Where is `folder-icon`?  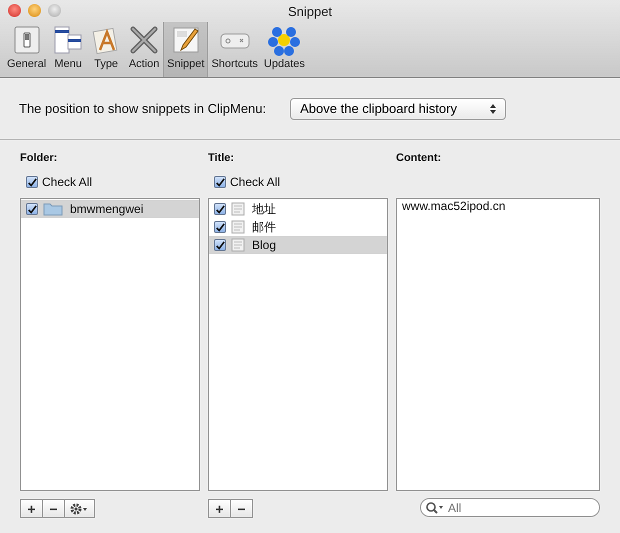 folder-icon is located at coordinates (53, 209).